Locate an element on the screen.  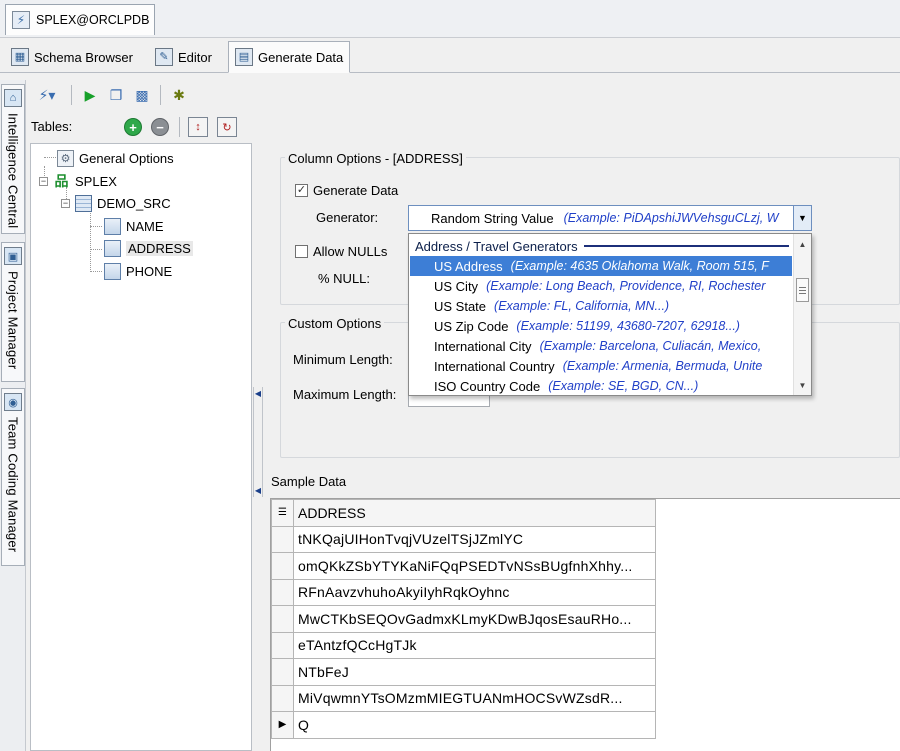
address-cell: eTAntzfQCcHgTJk is located at coordinates (474, 645).